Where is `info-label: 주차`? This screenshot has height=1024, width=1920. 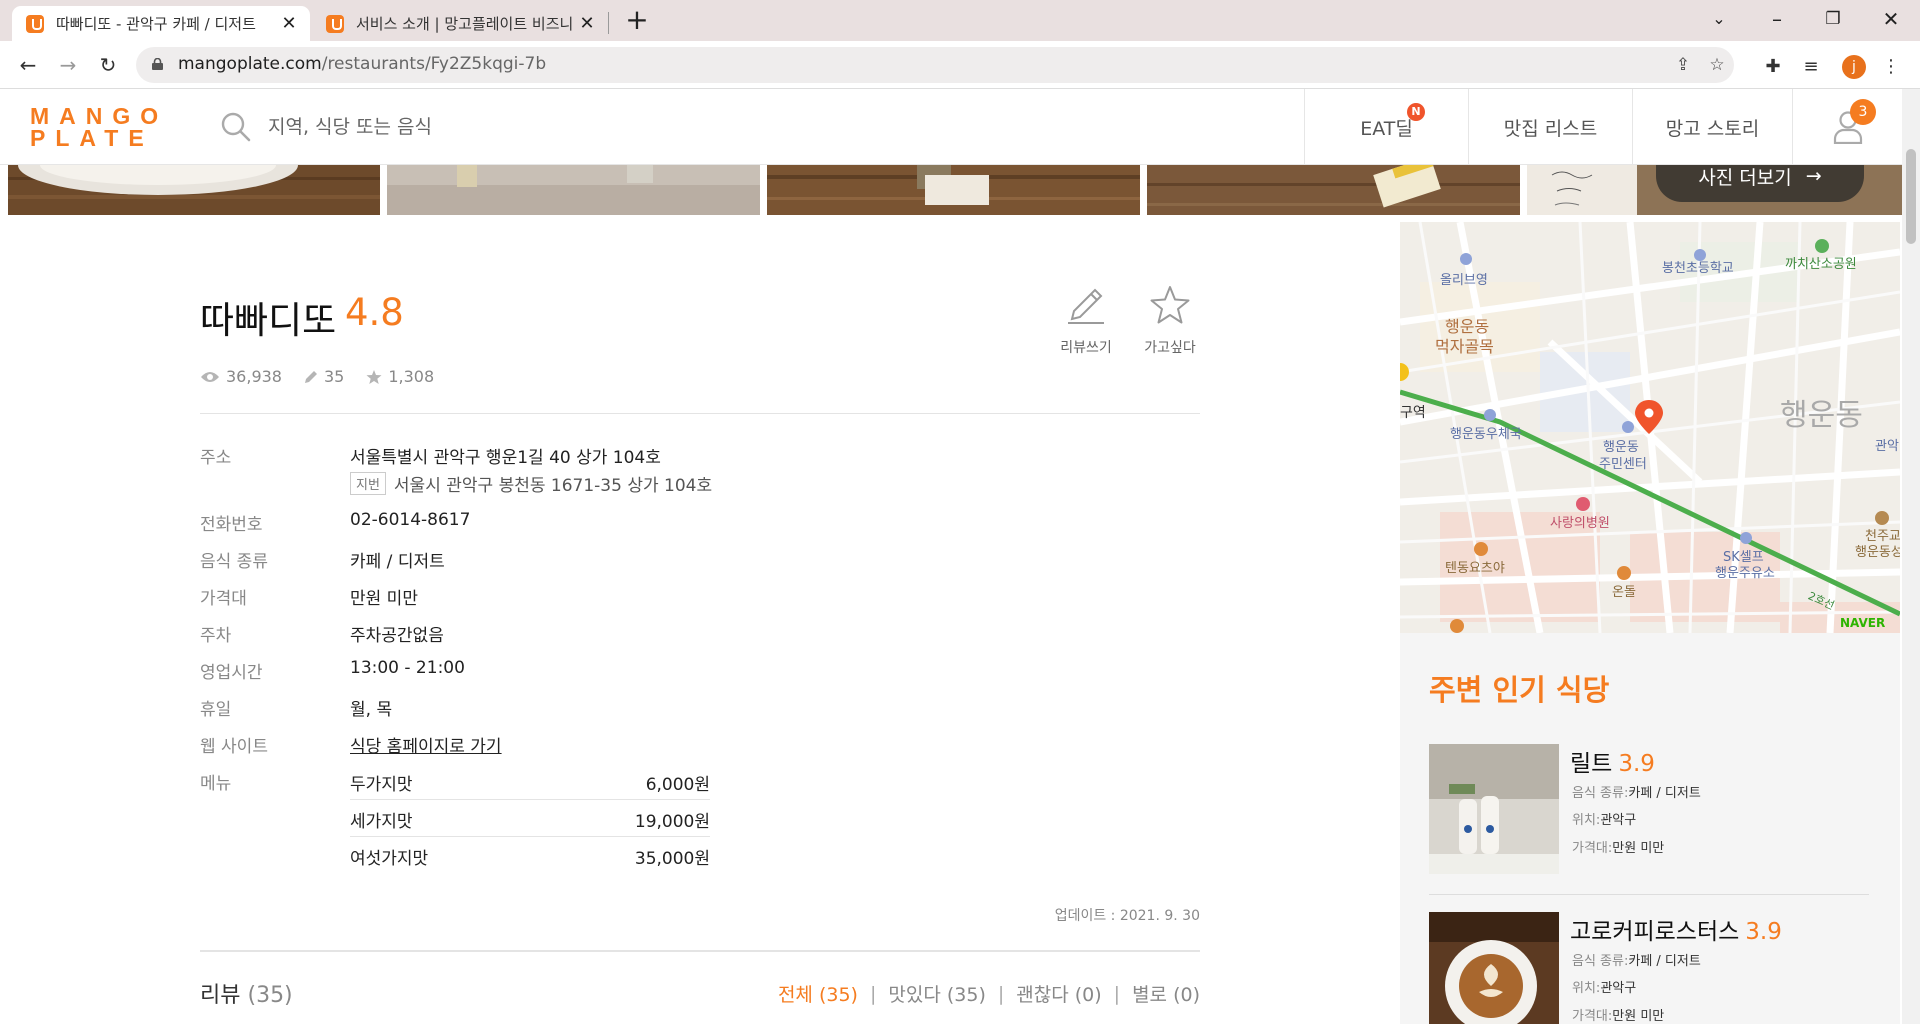 info-label: 주차 is located at coordinates (216, 636).